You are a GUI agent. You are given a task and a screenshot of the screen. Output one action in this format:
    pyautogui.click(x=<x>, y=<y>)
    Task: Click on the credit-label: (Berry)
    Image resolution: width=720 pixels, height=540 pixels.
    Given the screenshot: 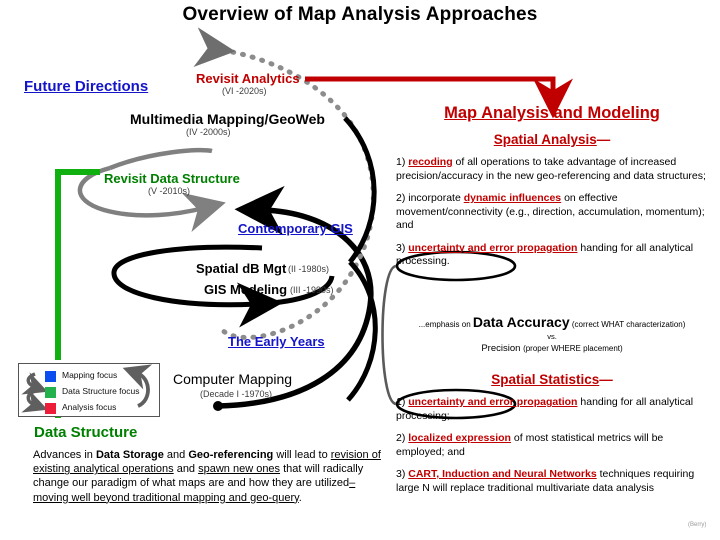 What is the action you would take?
    pyautogui.click(x=697, y=525)
    